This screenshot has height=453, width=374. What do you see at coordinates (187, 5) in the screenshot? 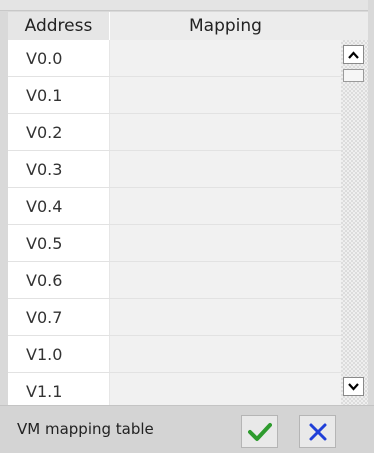
I see `panel-top-frame` at bounding box center [187, 5].